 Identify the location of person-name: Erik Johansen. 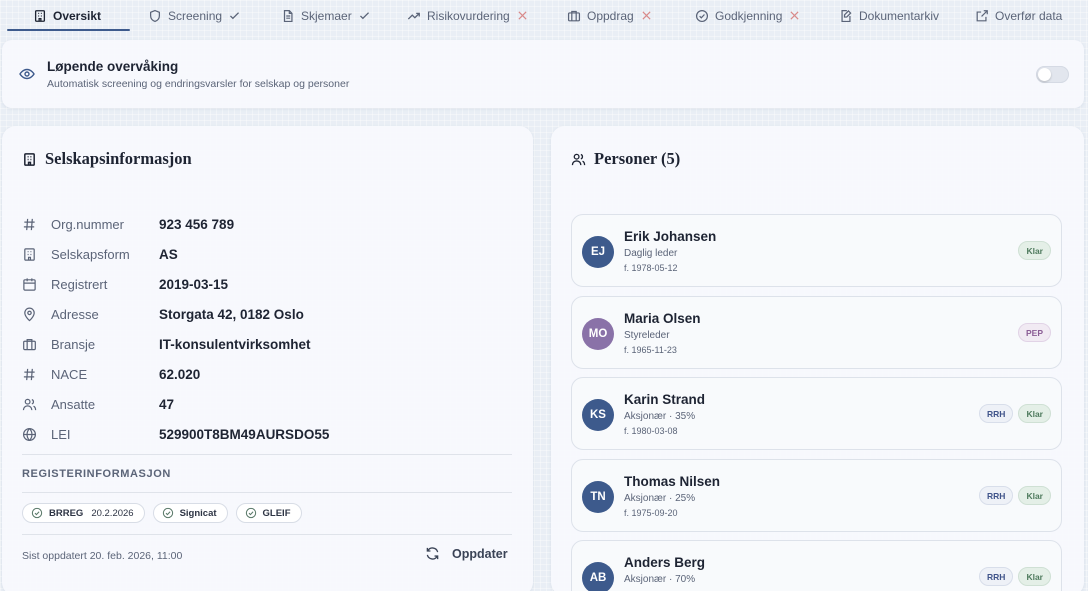
(670, 236).